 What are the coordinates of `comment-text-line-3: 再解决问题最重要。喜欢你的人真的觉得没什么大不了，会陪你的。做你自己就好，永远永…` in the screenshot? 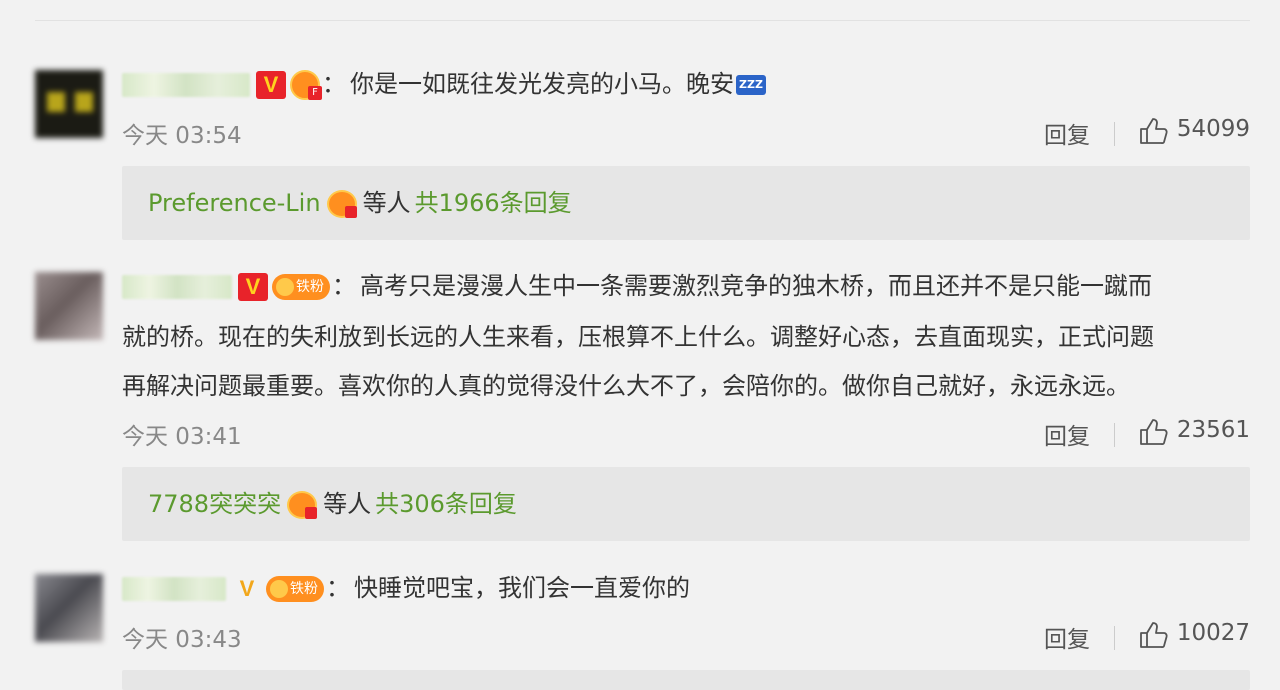 It's located at (626, 386).